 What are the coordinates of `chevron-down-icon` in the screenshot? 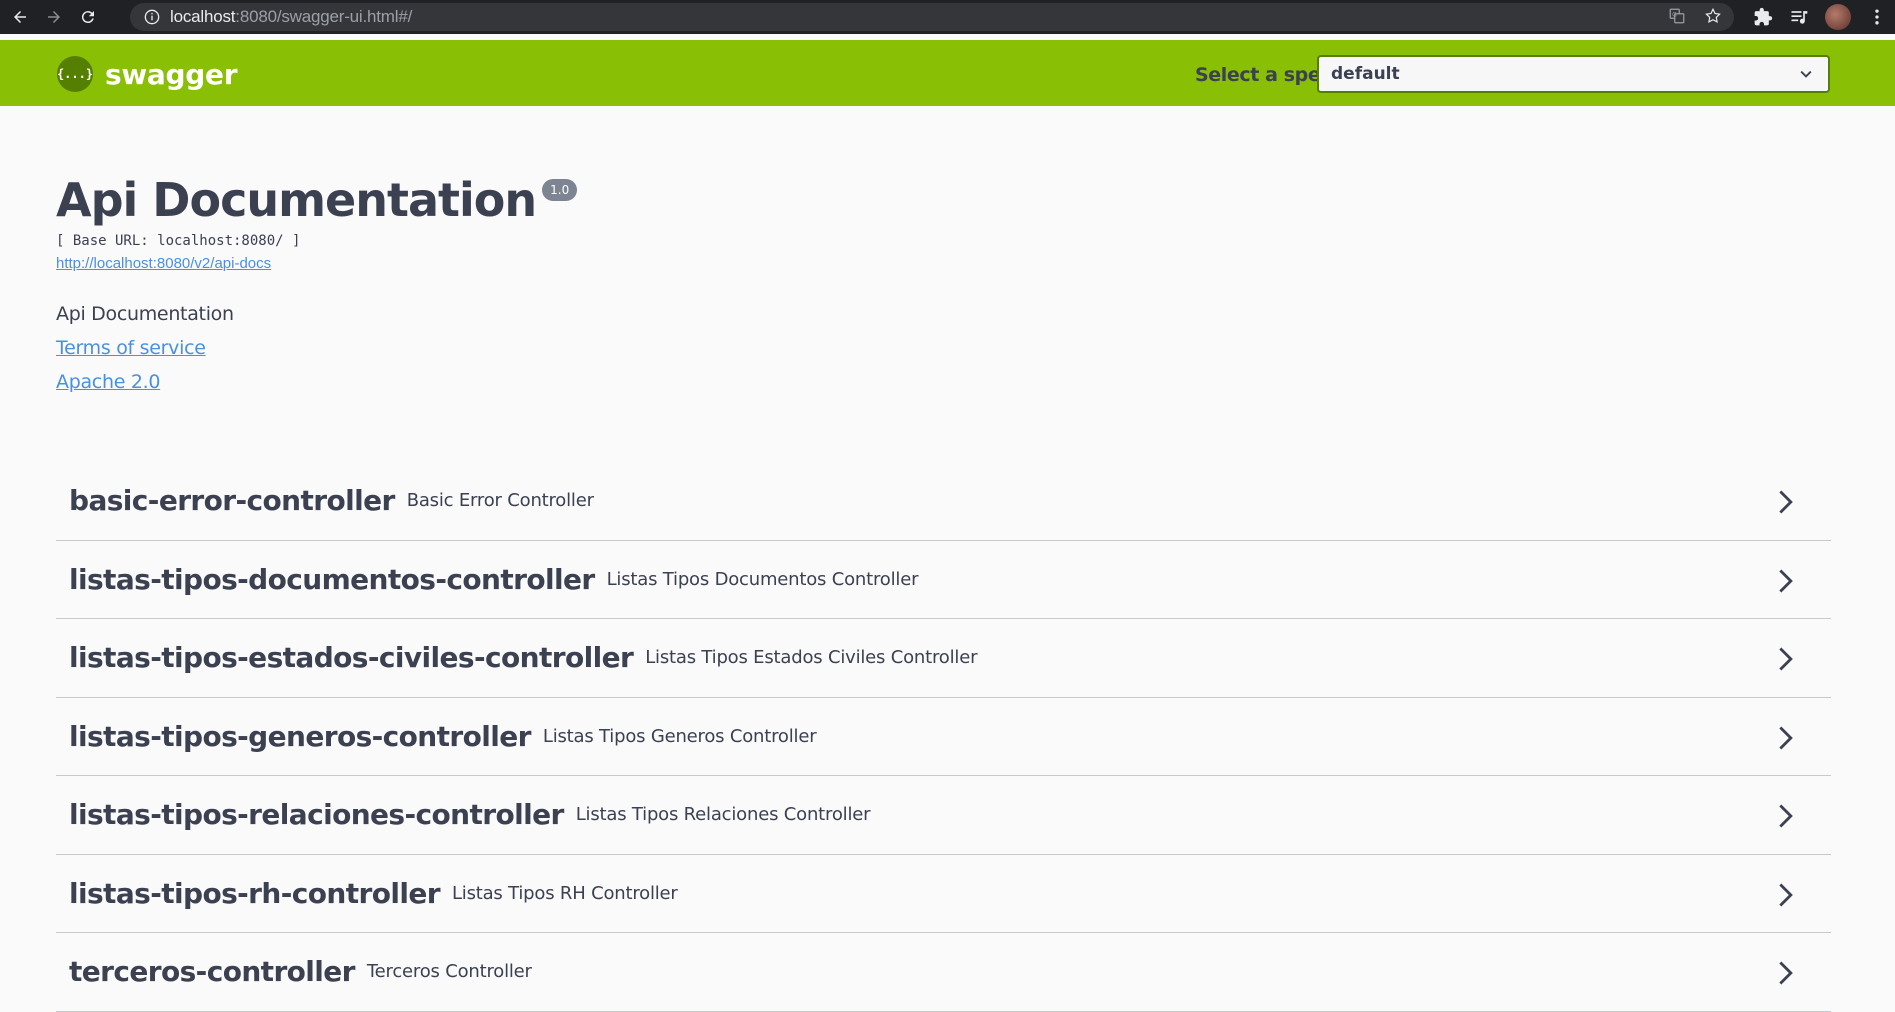 It's located at (1806, 74).